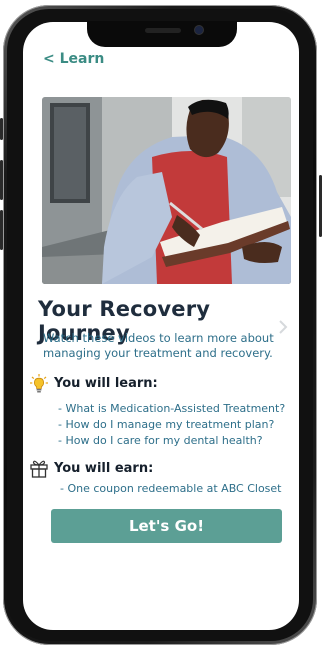  Describe the element at coordinates (283, 327) in the screenshot. I see `chevron-right-icon` at that location.